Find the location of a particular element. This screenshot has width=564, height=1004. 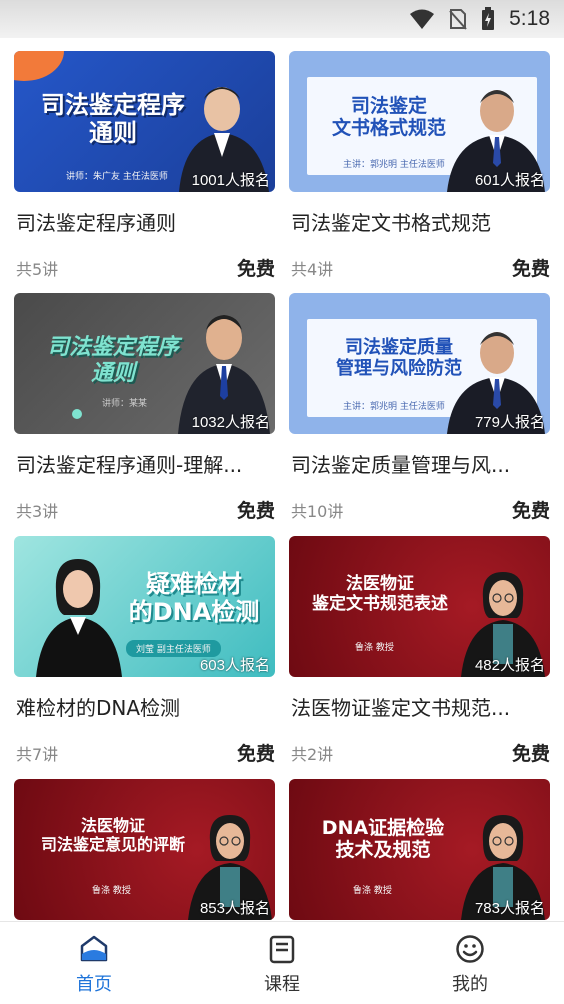

course-card: 法医物证 司法鉴定意见的评断 鲁涤 教授 853人报名 is located at coordinates (144, 849).